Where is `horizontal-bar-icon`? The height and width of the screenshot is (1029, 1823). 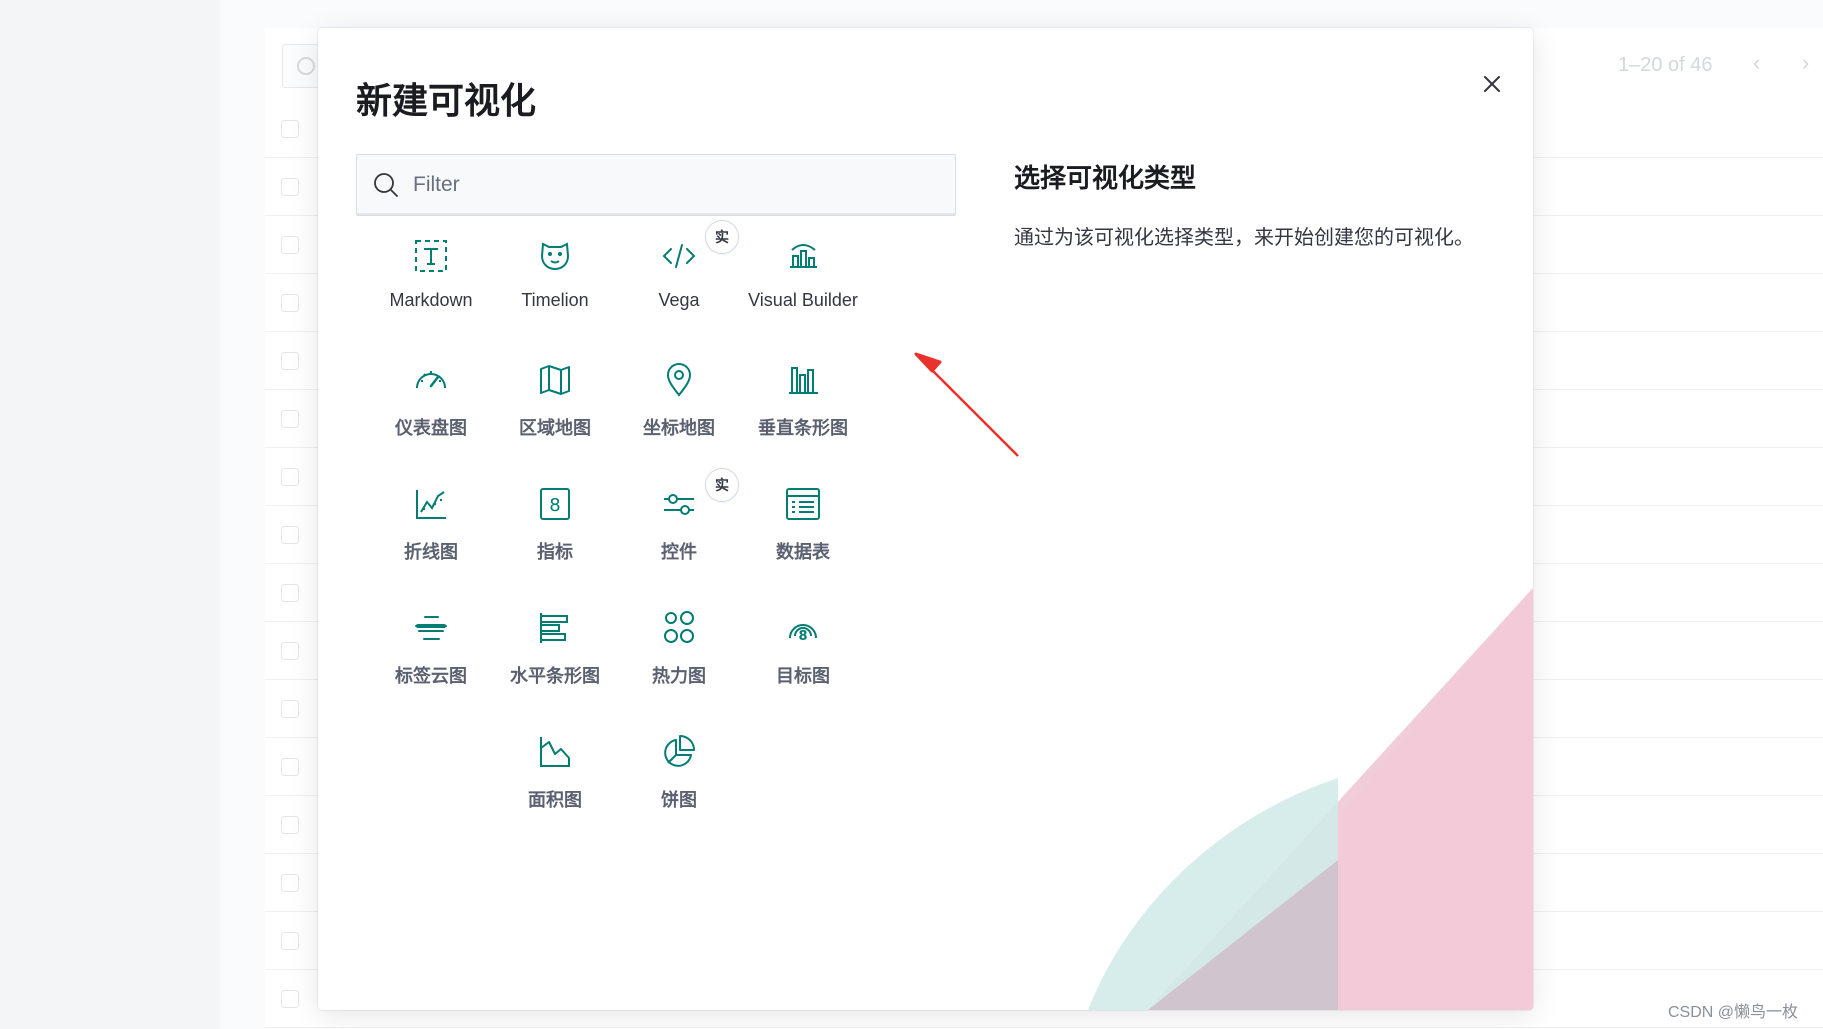 horizontal-bar-icon is located at coordinates (555, 628).